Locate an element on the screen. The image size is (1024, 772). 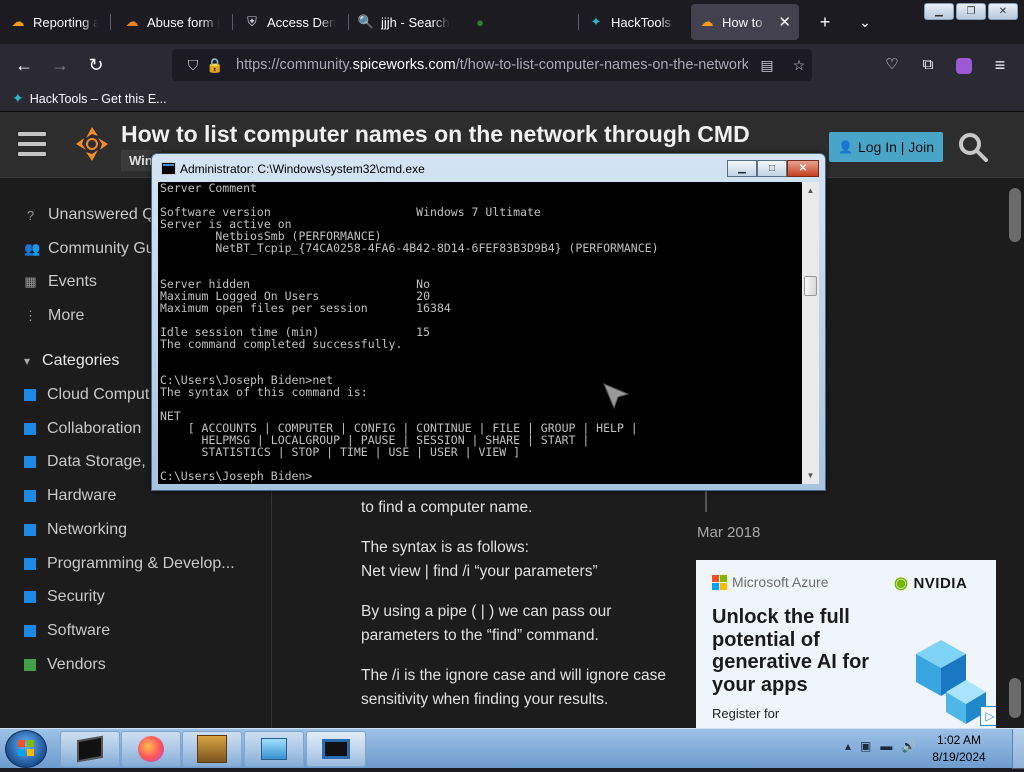
box-app-icon is located at coordinates (212, 749).